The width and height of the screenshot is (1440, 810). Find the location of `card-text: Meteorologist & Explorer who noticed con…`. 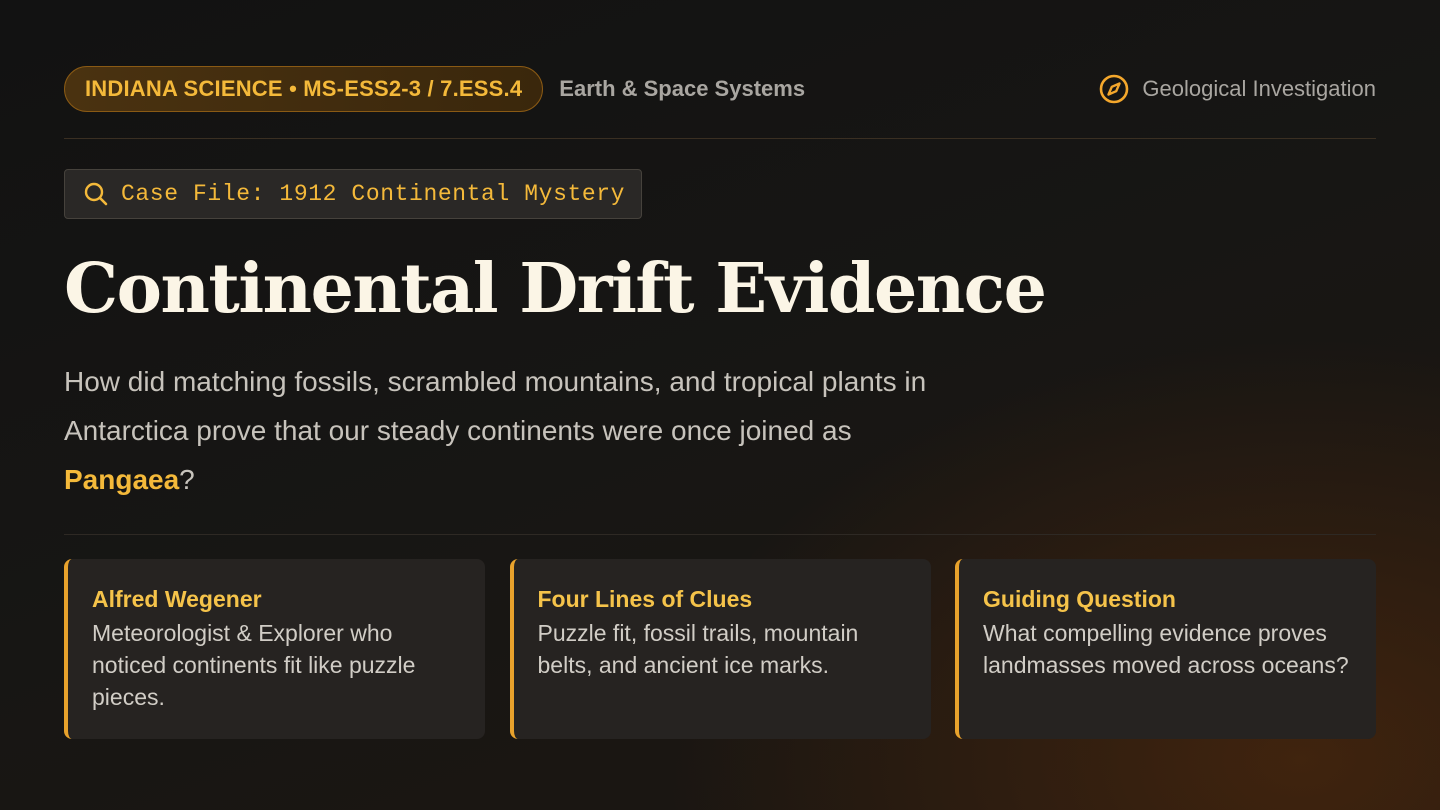

card-text: Meteorologist & Explorer who noticed con… is located at coordinates (254, 665).